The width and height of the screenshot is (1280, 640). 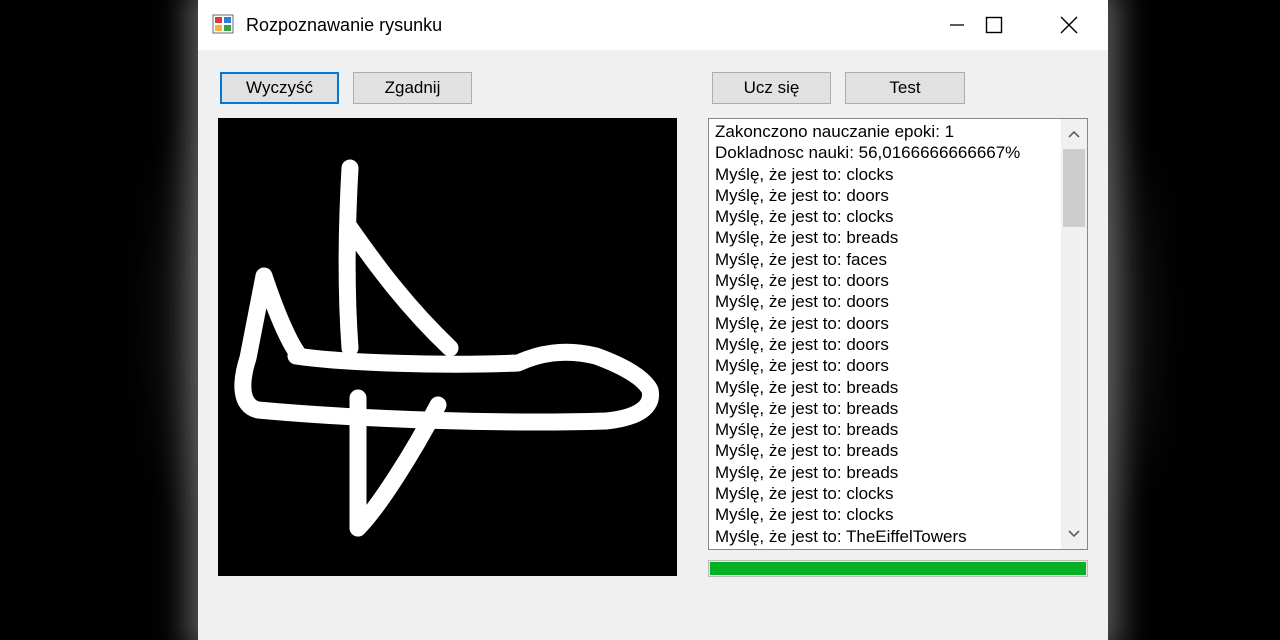 What do you see at coordinates (279, 88) in the screenshot?
I see `clear-button: Wyczyść` at bounding box center [279, 88].